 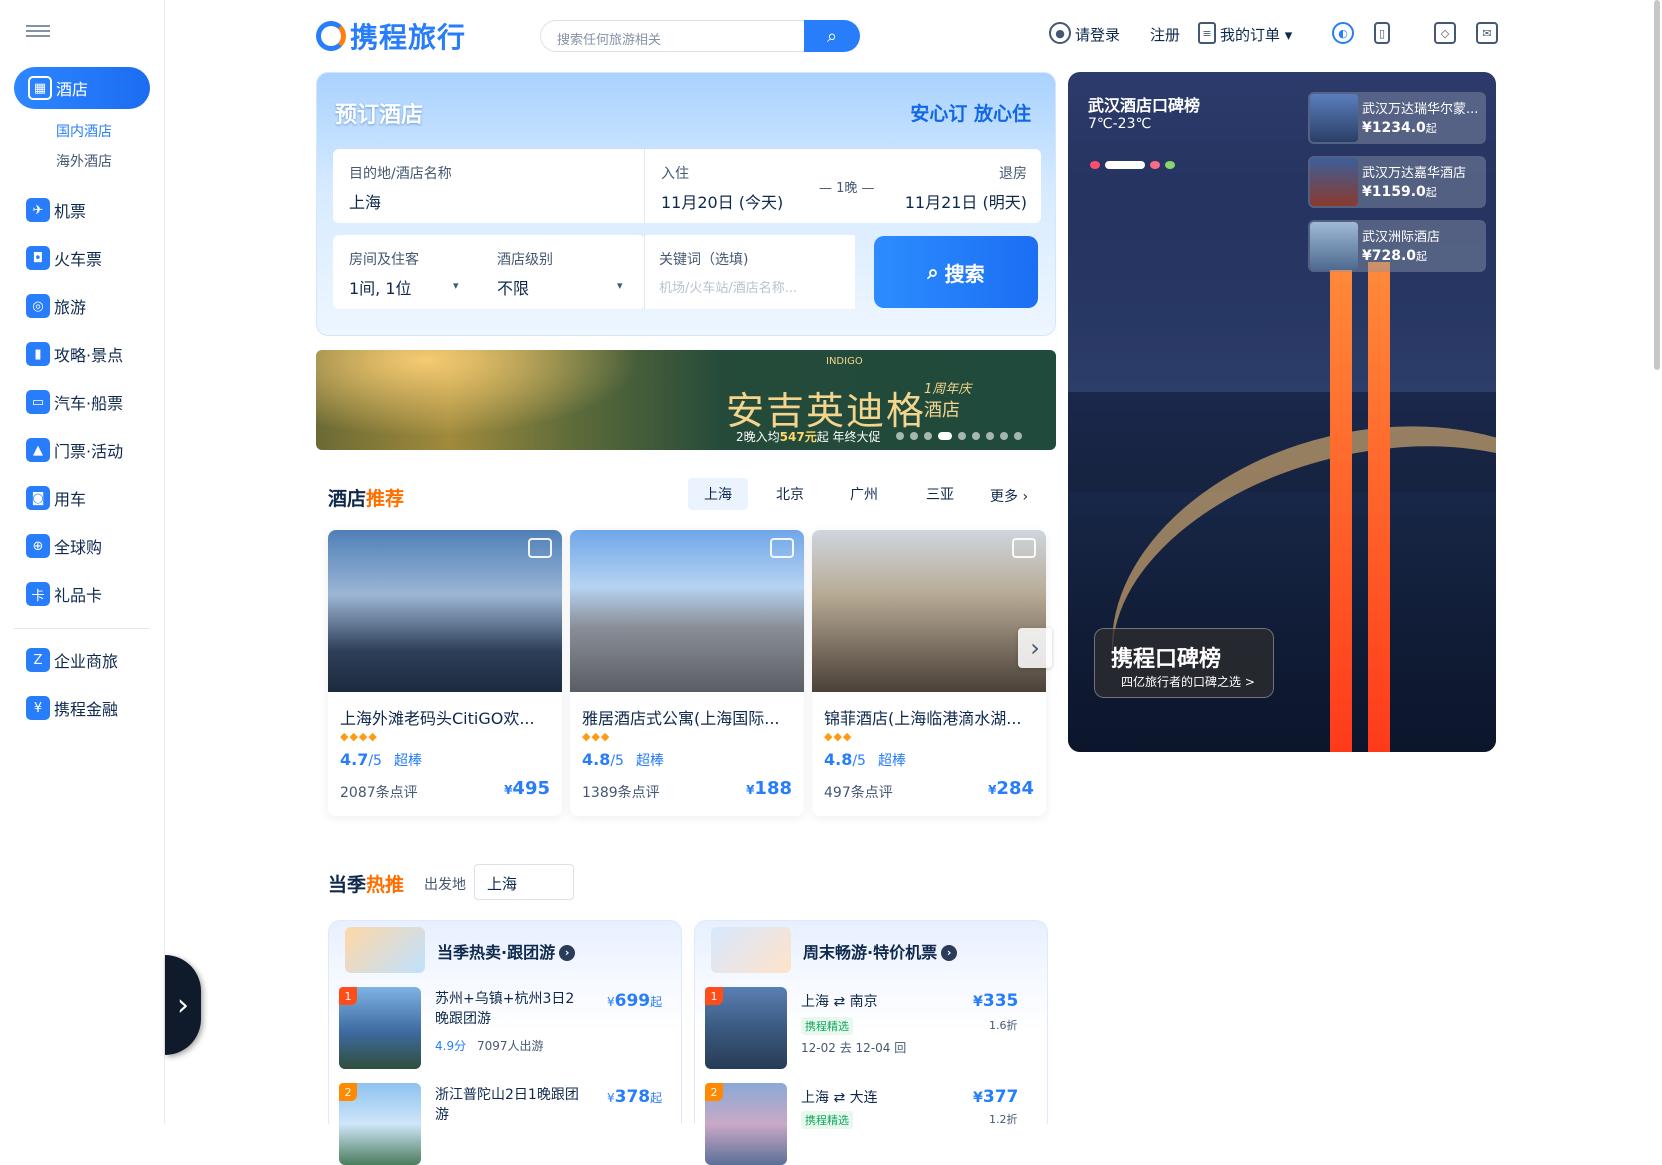 I want to click on ctrip-logo: 携程旅行, so click(x=414, y=36).